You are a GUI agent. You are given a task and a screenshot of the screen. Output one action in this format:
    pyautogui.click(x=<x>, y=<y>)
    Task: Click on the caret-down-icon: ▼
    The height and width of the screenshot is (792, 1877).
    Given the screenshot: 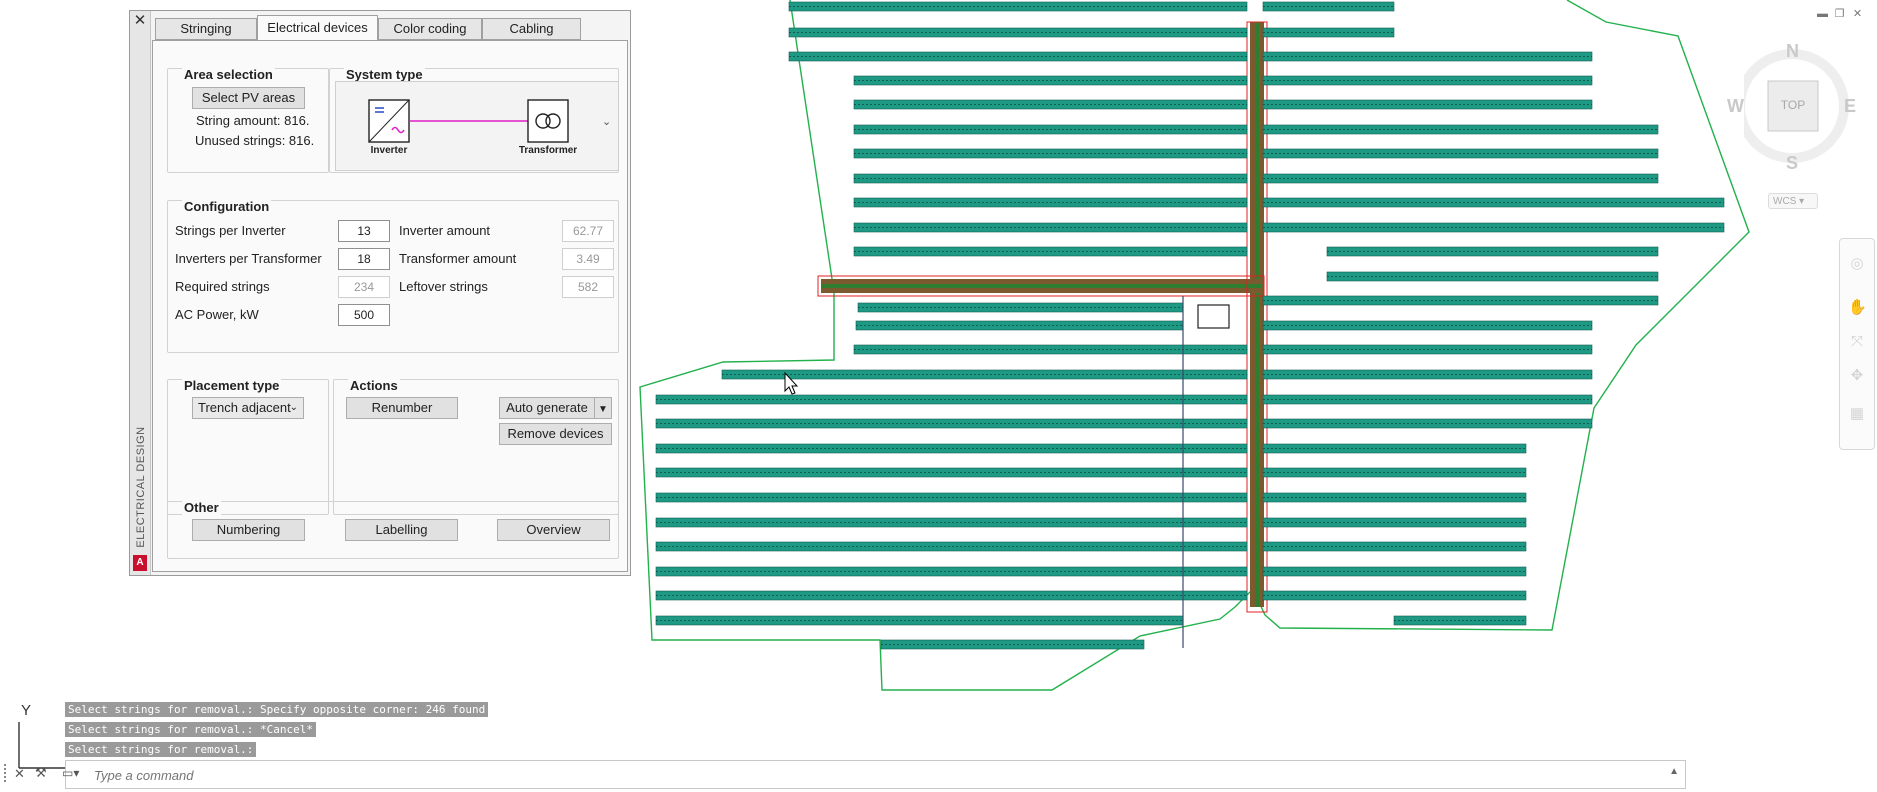 What is the action you would take?
    pyautogui.click(x=603, y=409)
    